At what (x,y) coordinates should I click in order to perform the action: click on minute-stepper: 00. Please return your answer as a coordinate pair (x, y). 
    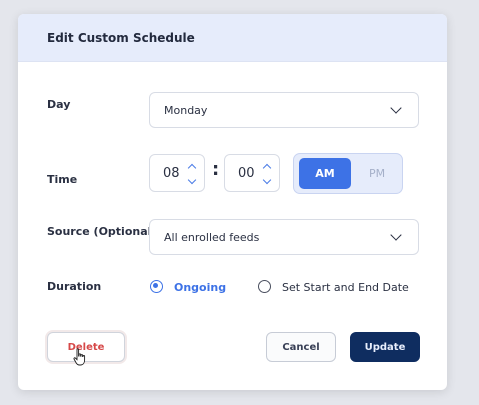
    Looking at the image, I should click on (252, 173).